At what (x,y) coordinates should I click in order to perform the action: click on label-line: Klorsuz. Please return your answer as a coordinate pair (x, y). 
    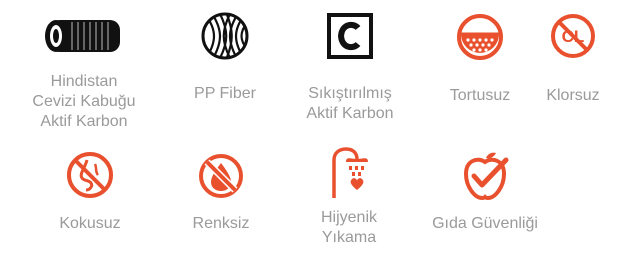
    Looking at the image, I should click on (573, 95).